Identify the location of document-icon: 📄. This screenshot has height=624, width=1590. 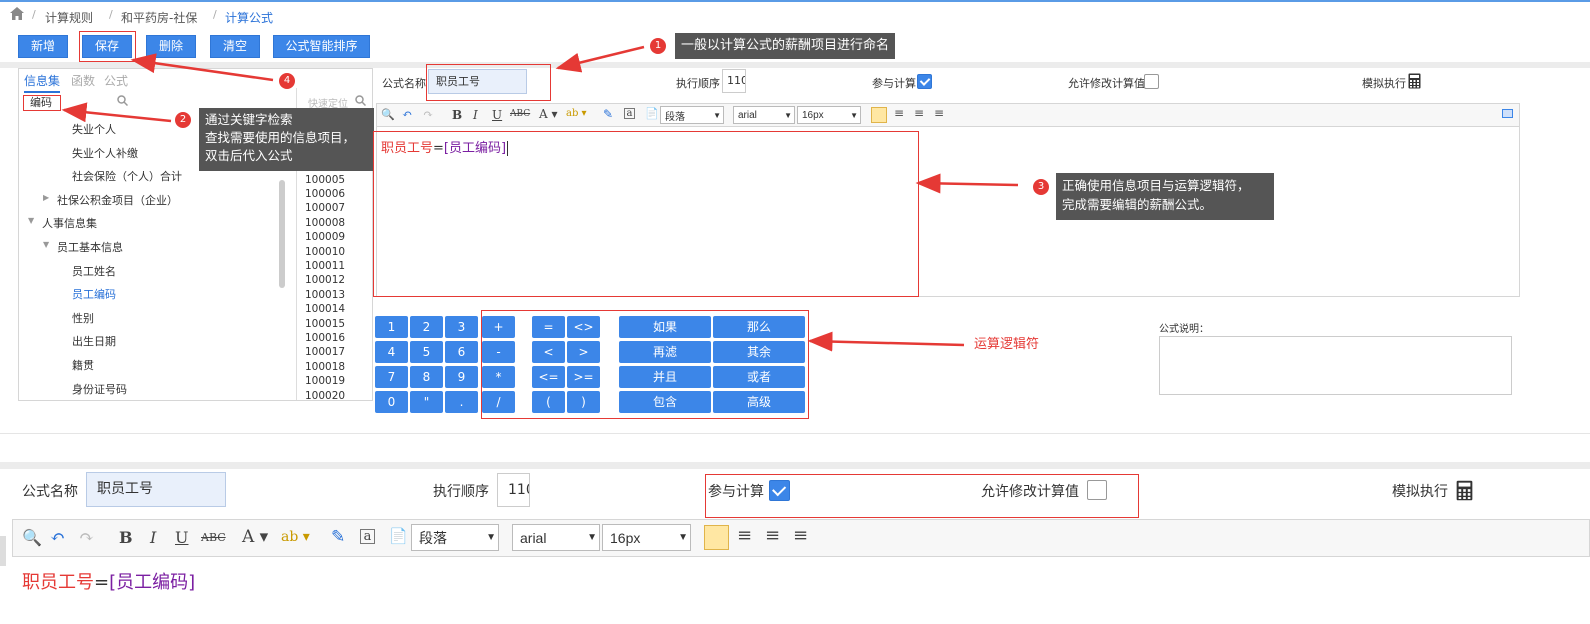
(652, 113).